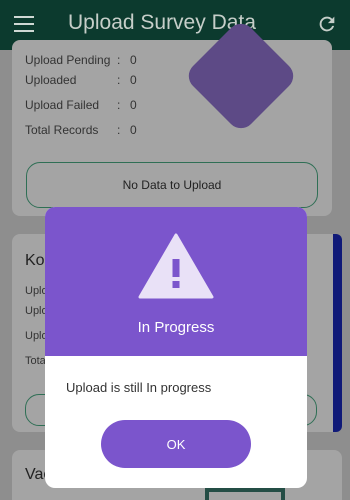  I want to click on stat-label: Upload Pending, so click(68, 60).